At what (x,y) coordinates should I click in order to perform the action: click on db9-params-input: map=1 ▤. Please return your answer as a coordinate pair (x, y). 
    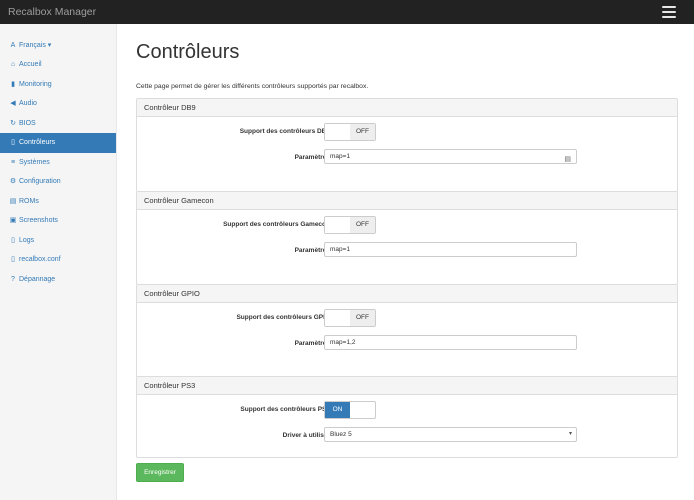
    Looking at the image, I should click on (450, 156).